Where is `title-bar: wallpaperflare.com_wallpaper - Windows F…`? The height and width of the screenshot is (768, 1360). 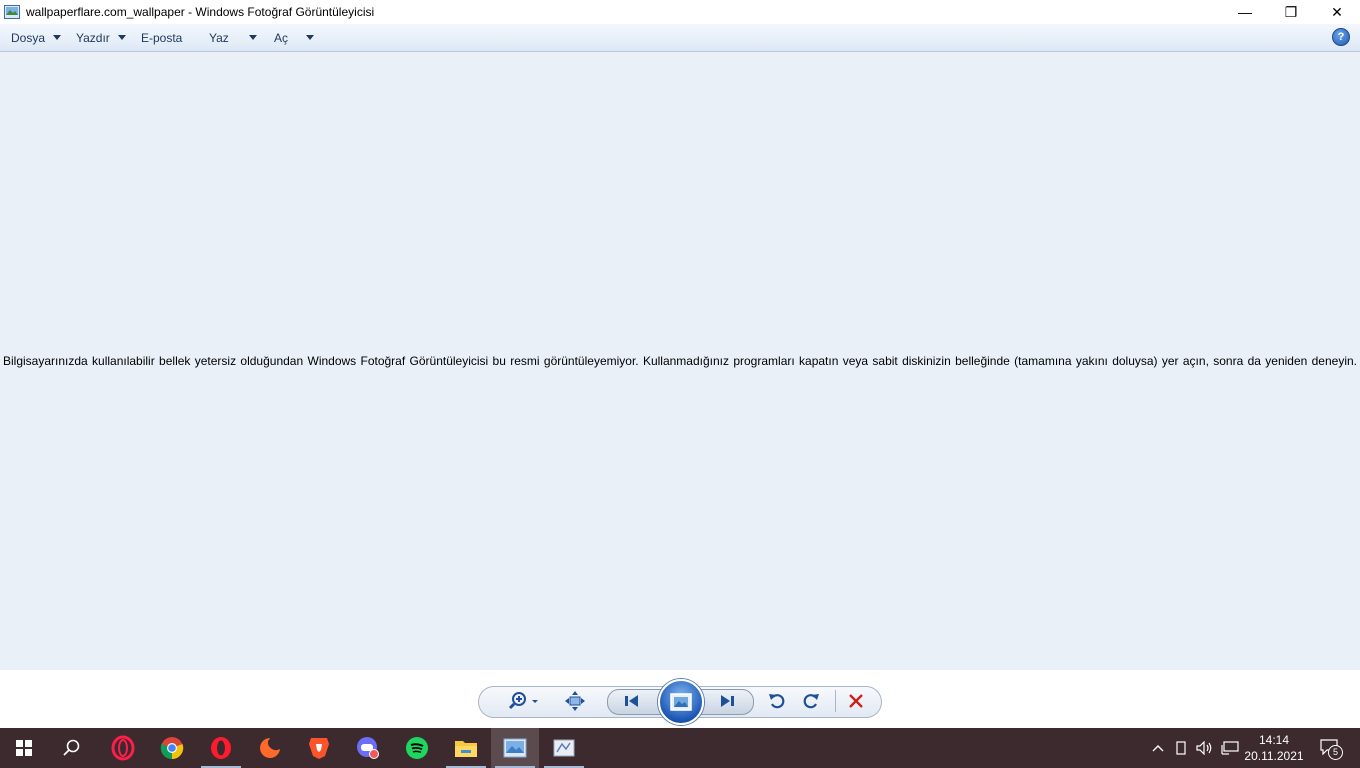
title-bar: wallpaperflare.com_wallpaper - Windows F… is located at coordinates (680, 12).